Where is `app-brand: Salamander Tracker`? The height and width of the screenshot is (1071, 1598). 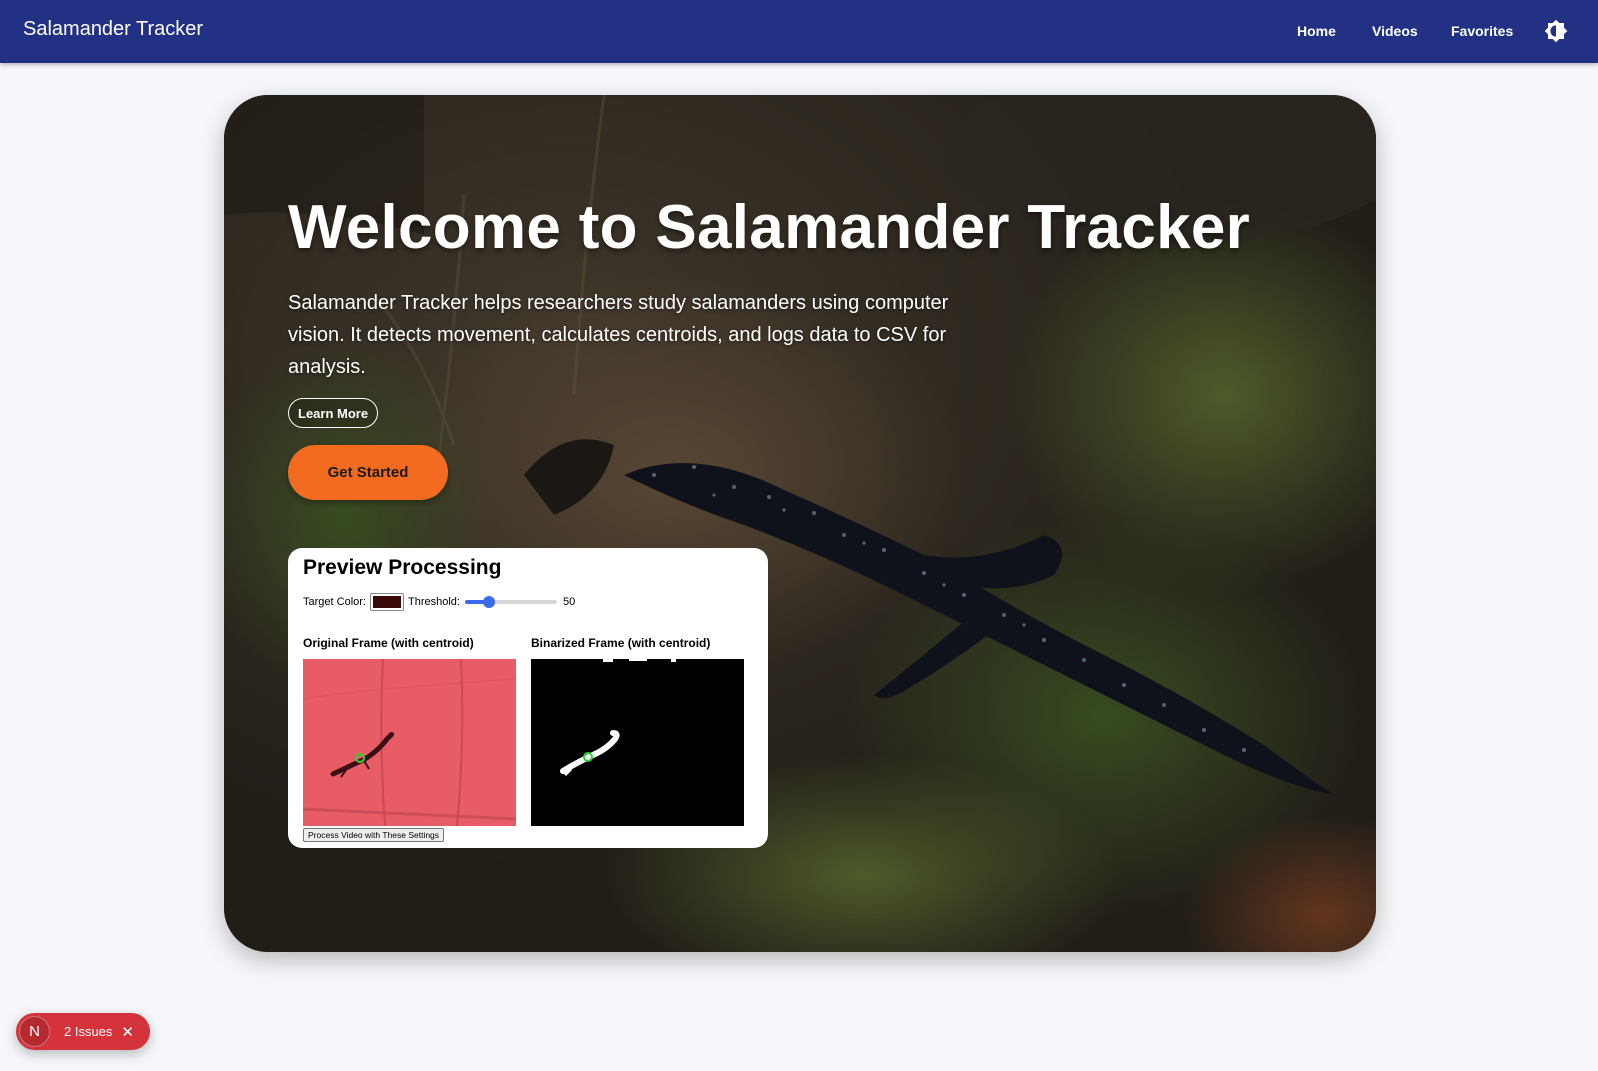
app-brand: Salamander Tracker is located at coordinates (113, 29).